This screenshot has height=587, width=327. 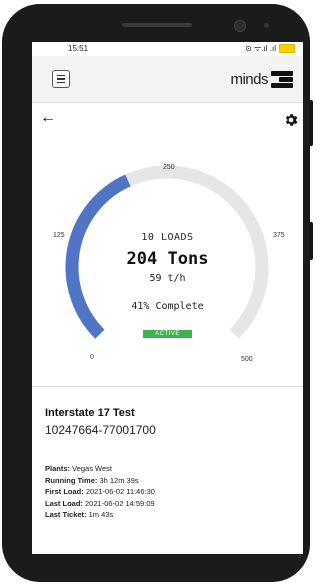 I want to click on sensor, so click(x=266, y=25).